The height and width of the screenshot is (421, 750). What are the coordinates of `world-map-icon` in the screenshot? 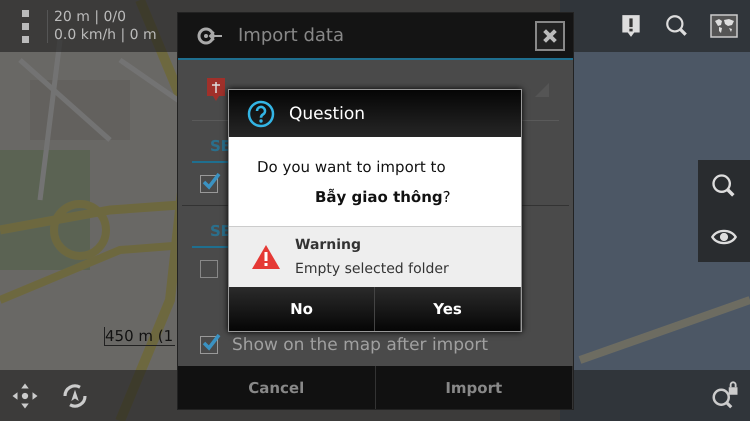 It's located at (724, 26).